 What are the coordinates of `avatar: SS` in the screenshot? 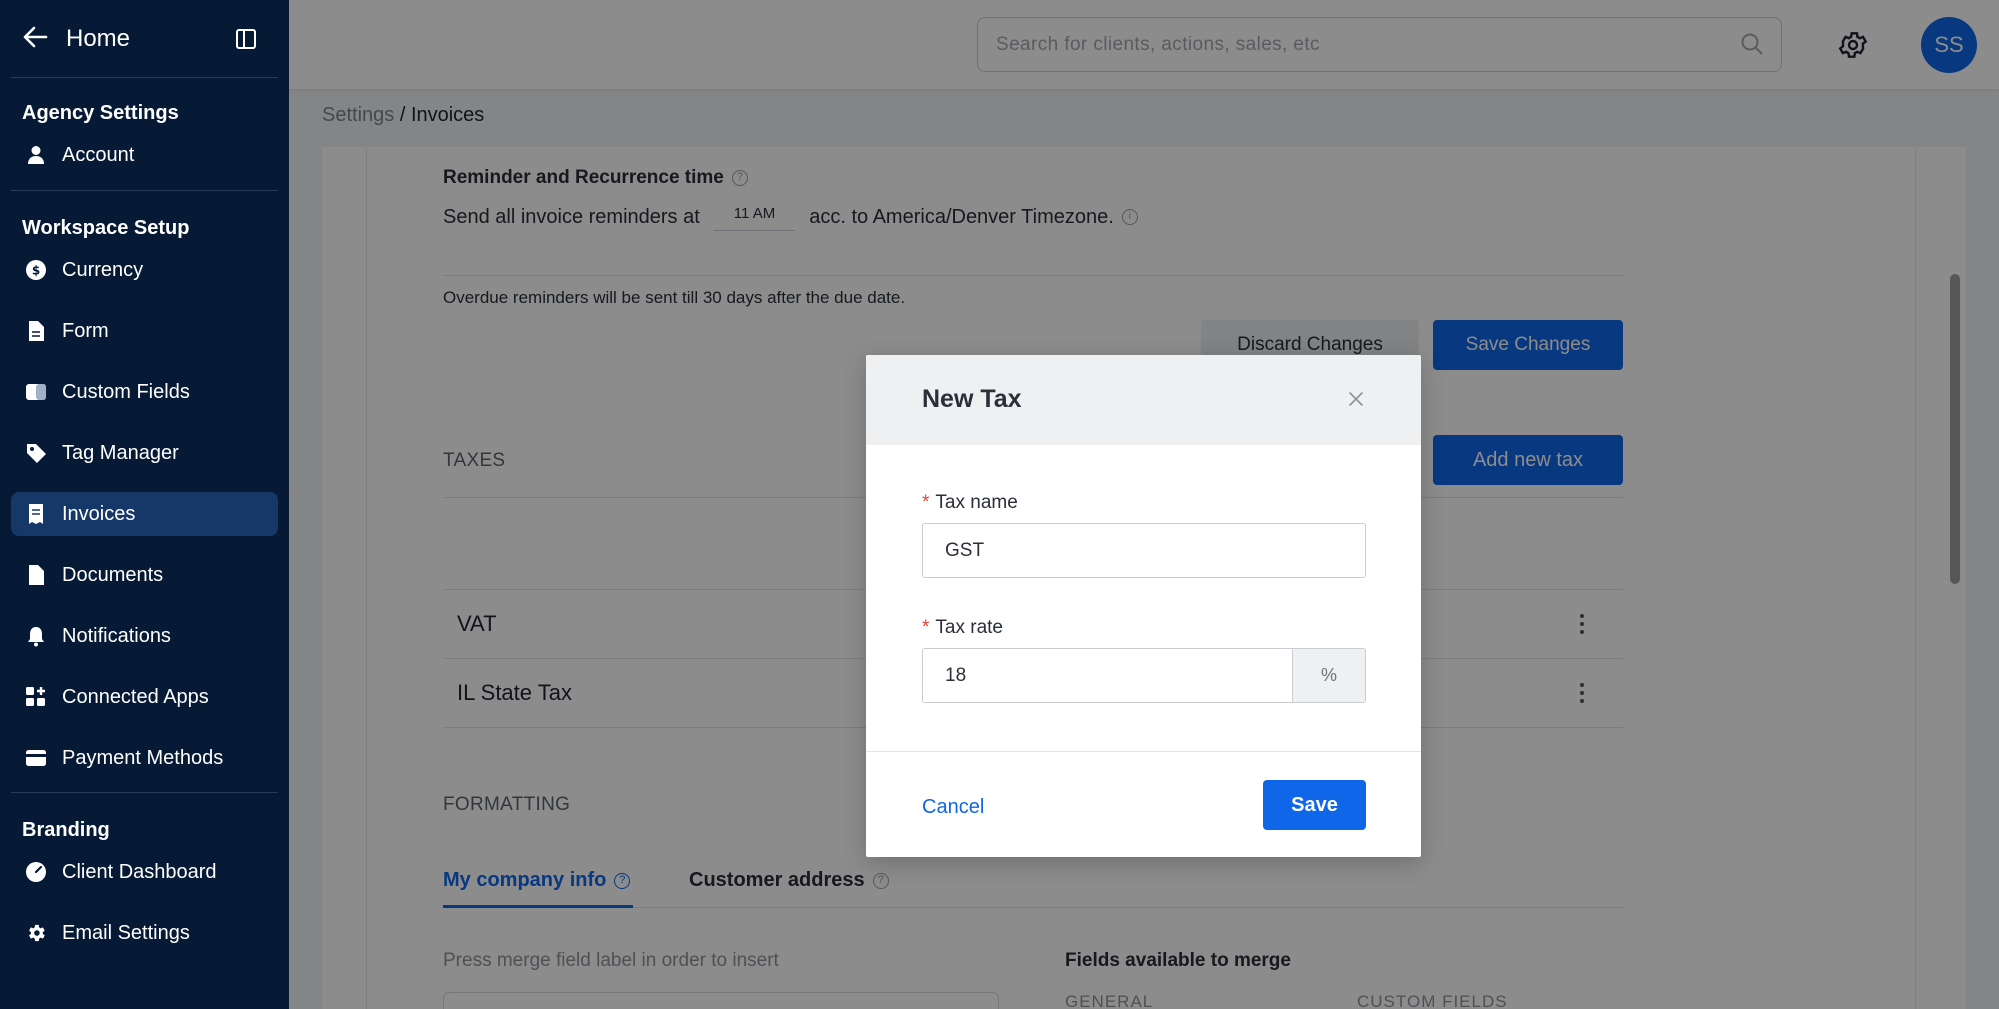 It's located at (1949, 45).